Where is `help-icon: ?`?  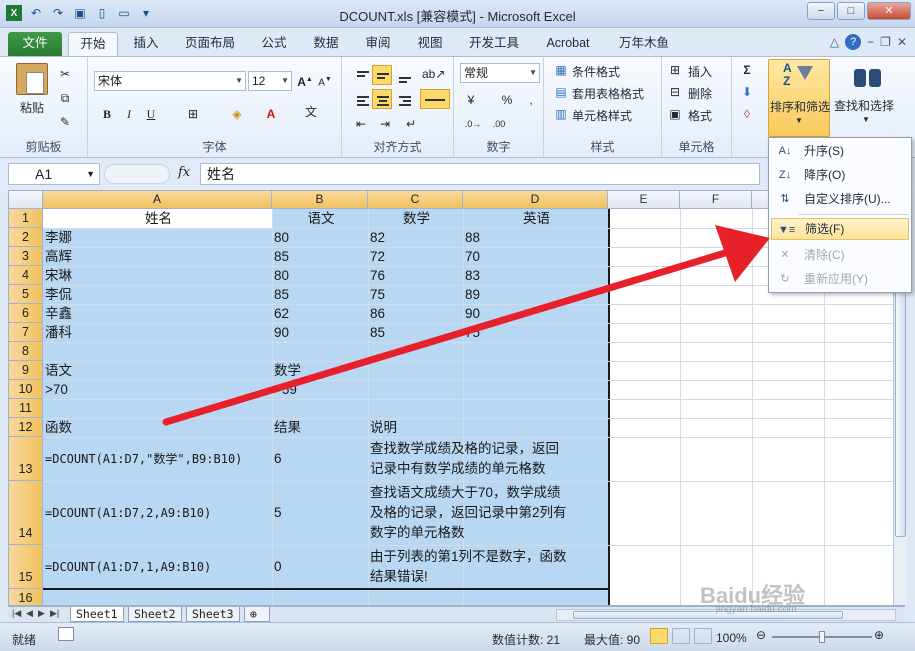
help-icon: ? is located at coordinates (853, 42).